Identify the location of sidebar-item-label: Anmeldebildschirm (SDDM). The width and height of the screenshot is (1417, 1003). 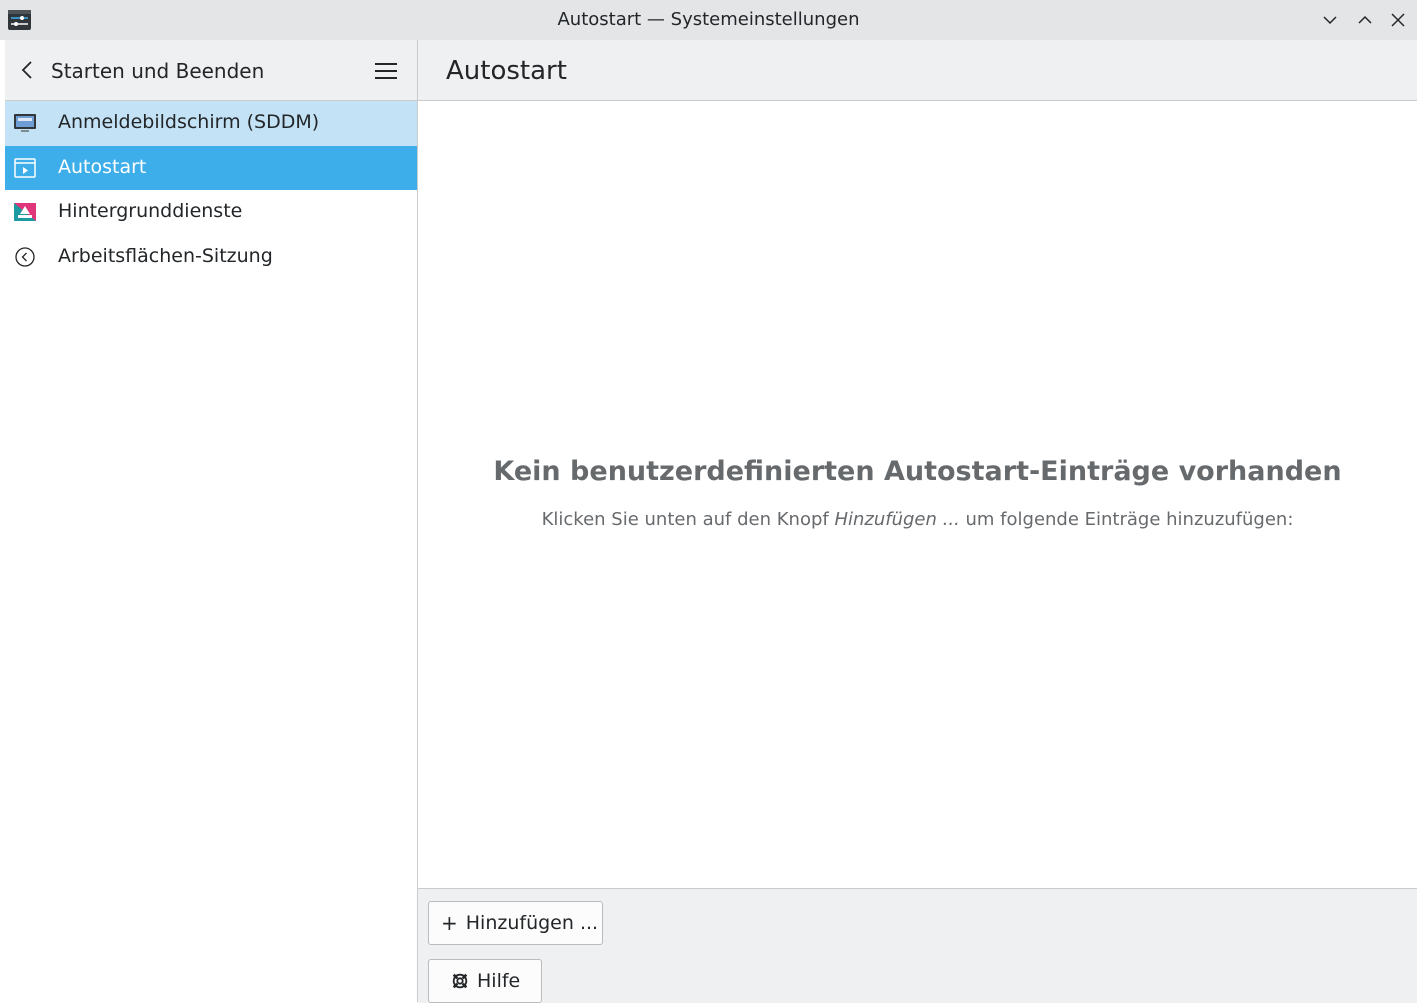
(189, 122).